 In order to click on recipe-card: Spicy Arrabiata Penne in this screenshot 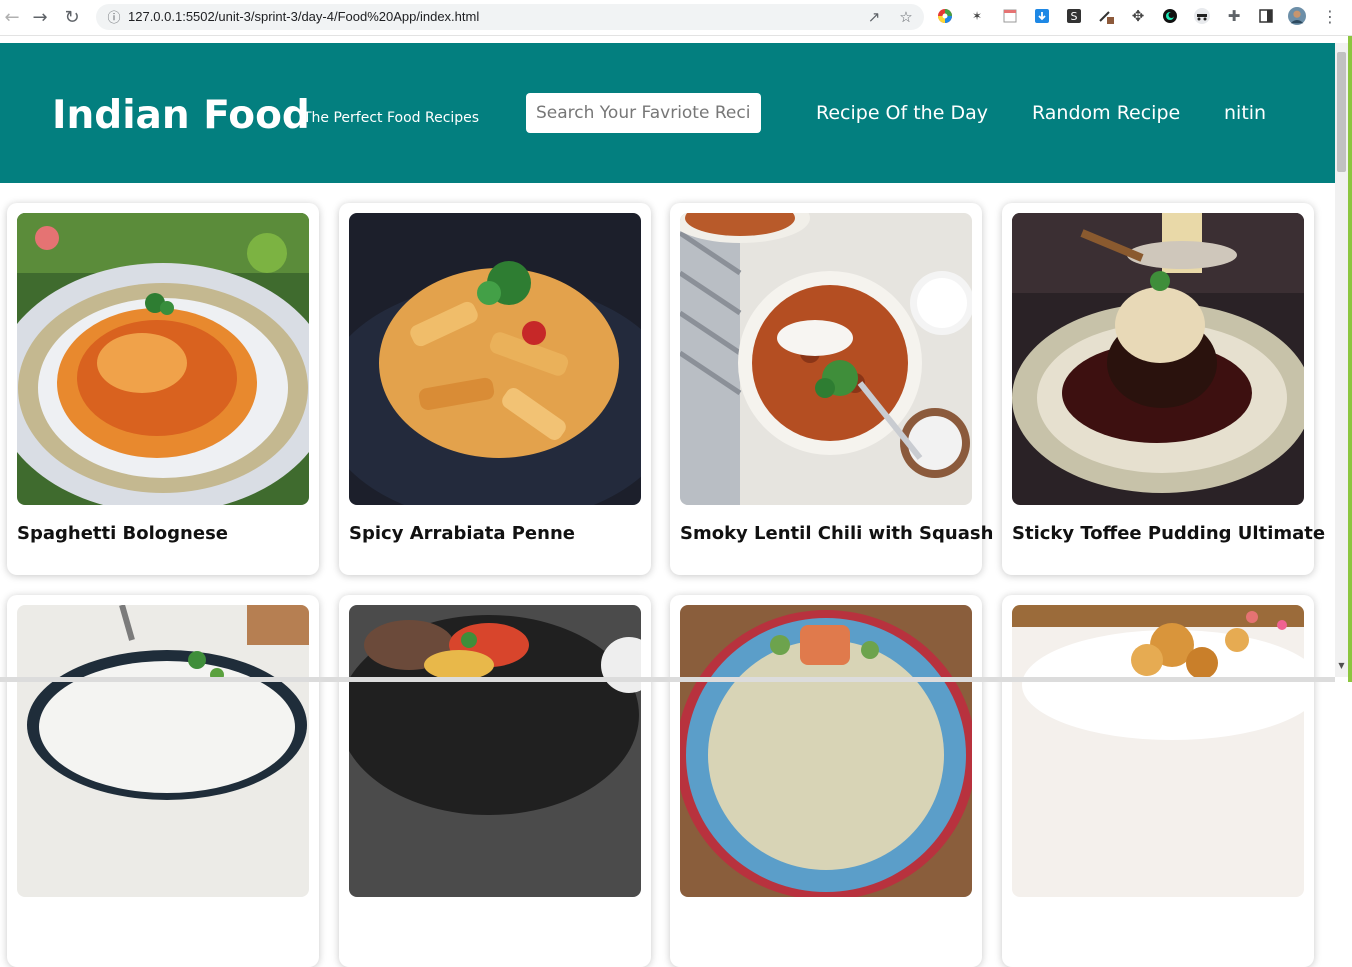, I will do `click(495, 389)`.